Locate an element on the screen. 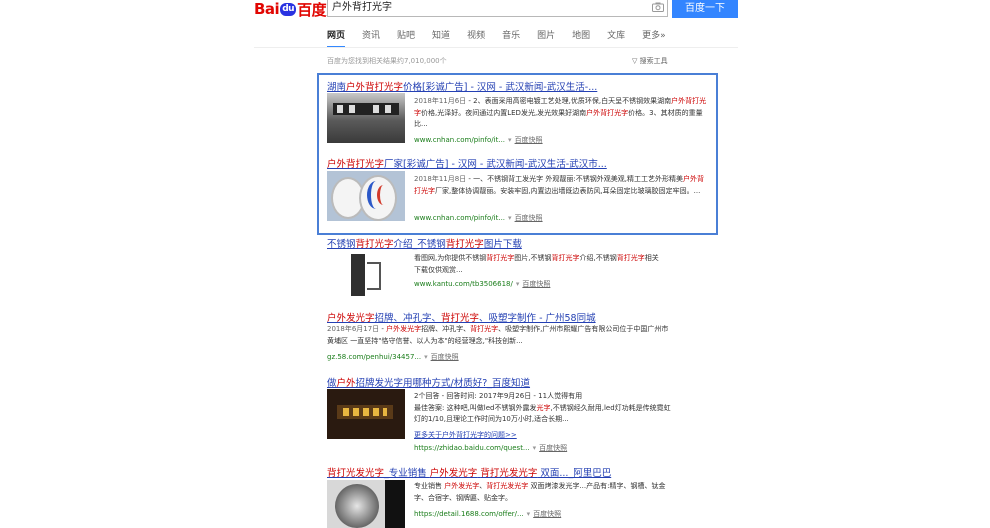 The image size is (990, 528). nav-tabs: 网页 资讯 贴吧 知道 视频 音乐 图片 地图 文库 更多» is located at coordinates (505, 39).